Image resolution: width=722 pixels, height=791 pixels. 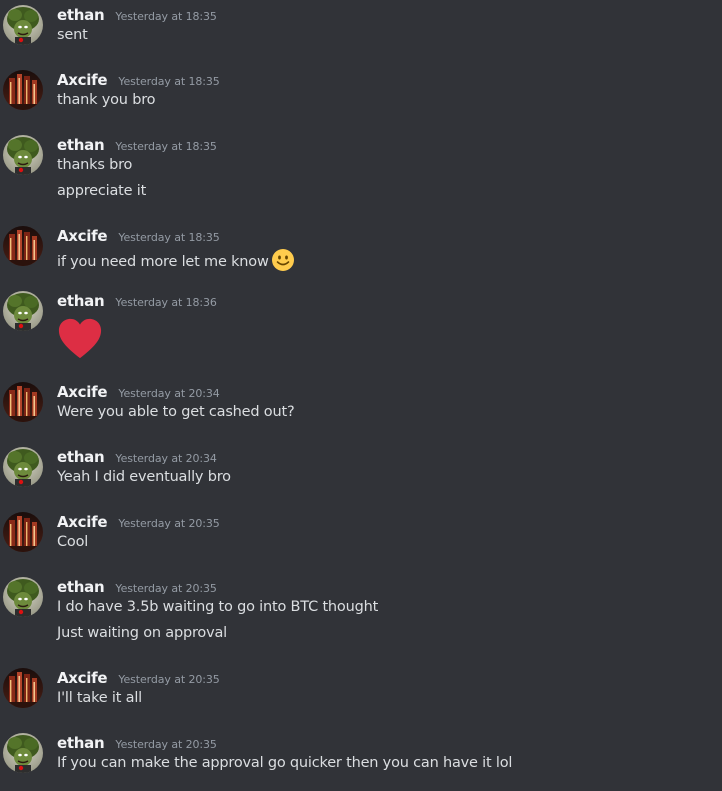 I want to click on message-text: sent, so click(x=72, y=35).